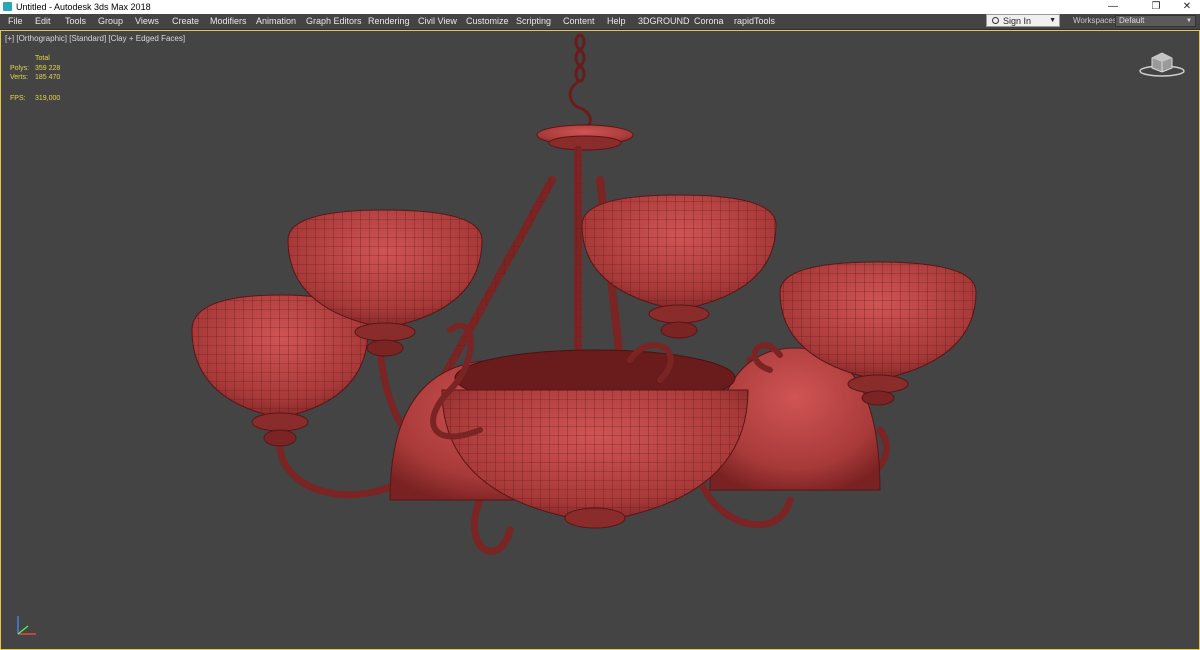  What do you see at coordinates (600, 7) in the screenshot?
I see `title-bar: Untitled - Autodesk 3ds Max 2018 — ❐ ✕` at bounding box center [600, 7].